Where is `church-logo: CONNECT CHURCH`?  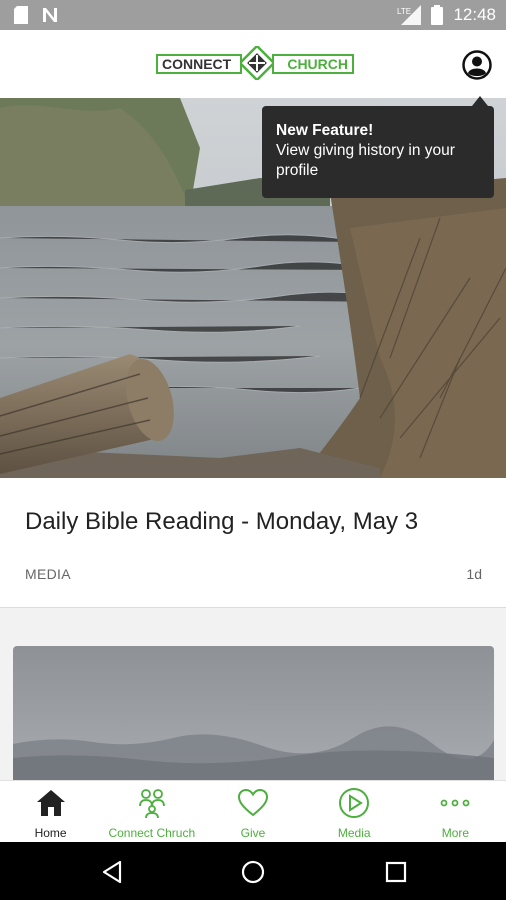 church-logo: CONNECT CHURCH is located at coordinates (255, 63).